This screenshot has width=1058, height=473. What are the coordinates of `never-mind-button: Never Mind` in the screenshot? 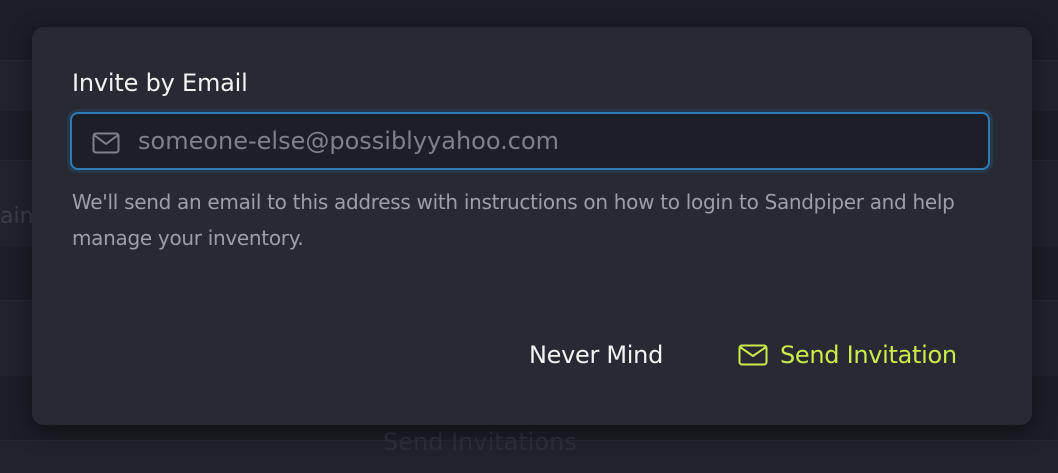 It's located at (596, 355).